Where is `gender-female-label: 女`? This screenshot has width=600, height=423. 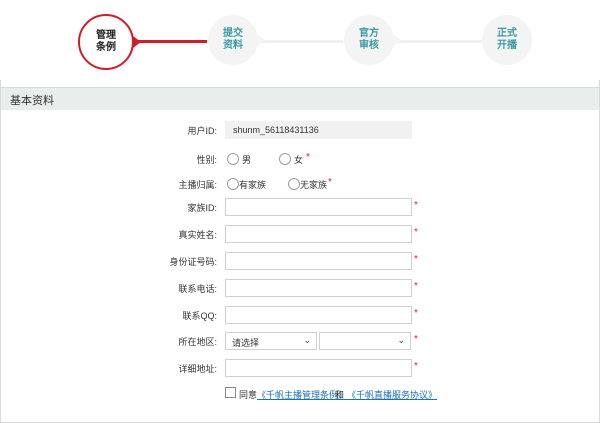
gender-female-label: 女 is located at coordinates (299, 160).